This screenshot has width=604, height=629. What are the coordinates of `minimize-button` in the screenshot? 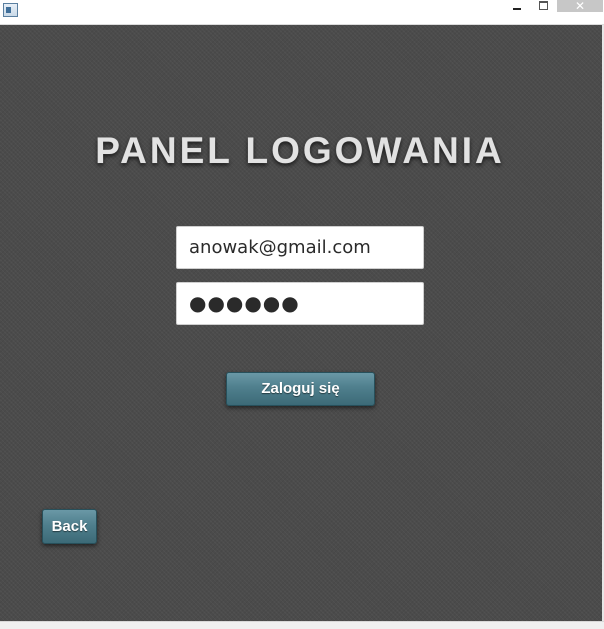 It's located at (517, 6).